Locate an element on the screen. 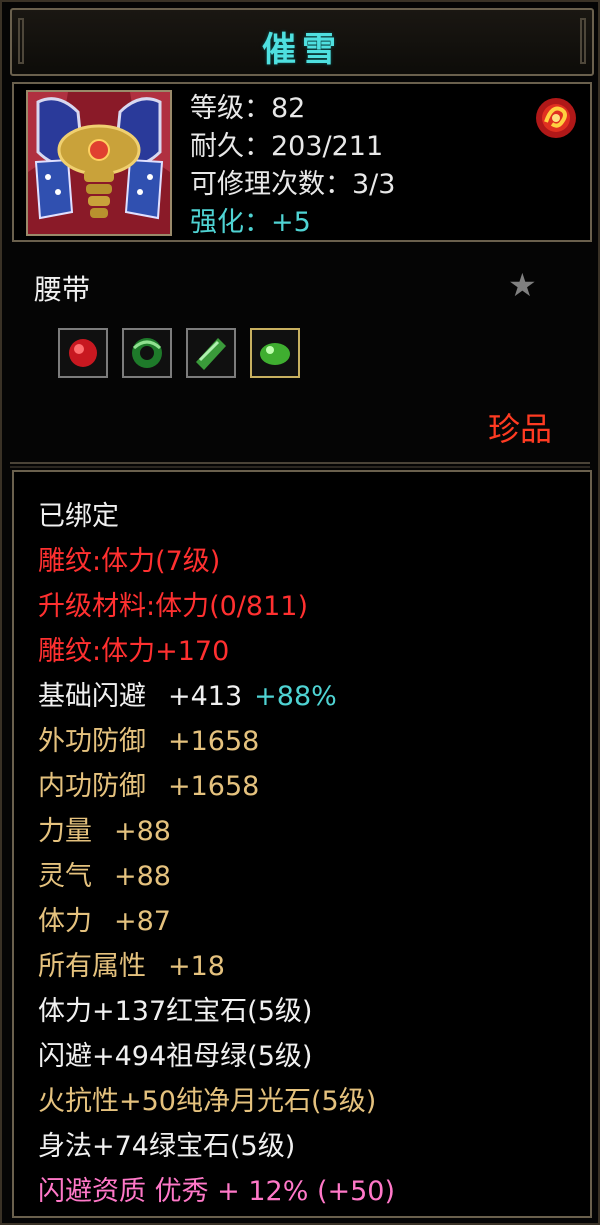 The width and height of the screenshot is (600, 1225). attribute-row: 体力 +87 is located at coordinates (216, 921).